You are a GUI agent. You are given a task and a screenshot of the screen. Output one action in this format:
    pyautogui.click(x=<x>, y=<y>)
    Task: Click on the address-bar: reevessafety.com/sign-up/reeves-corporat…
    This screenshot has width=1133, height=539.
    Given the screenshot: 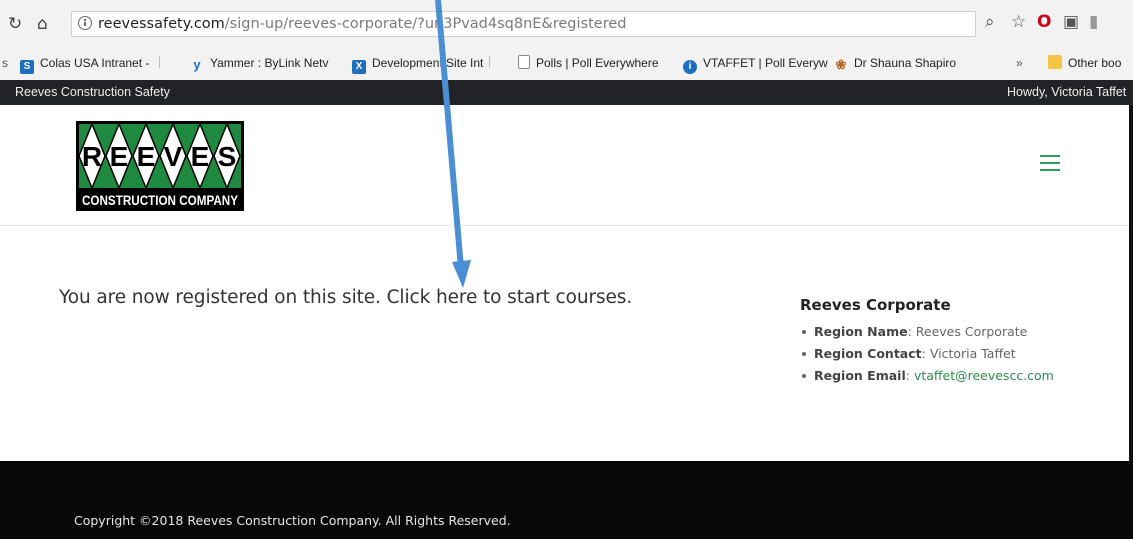 What is the action you would take?
    pyautogui.click(x=523, y=24)
    